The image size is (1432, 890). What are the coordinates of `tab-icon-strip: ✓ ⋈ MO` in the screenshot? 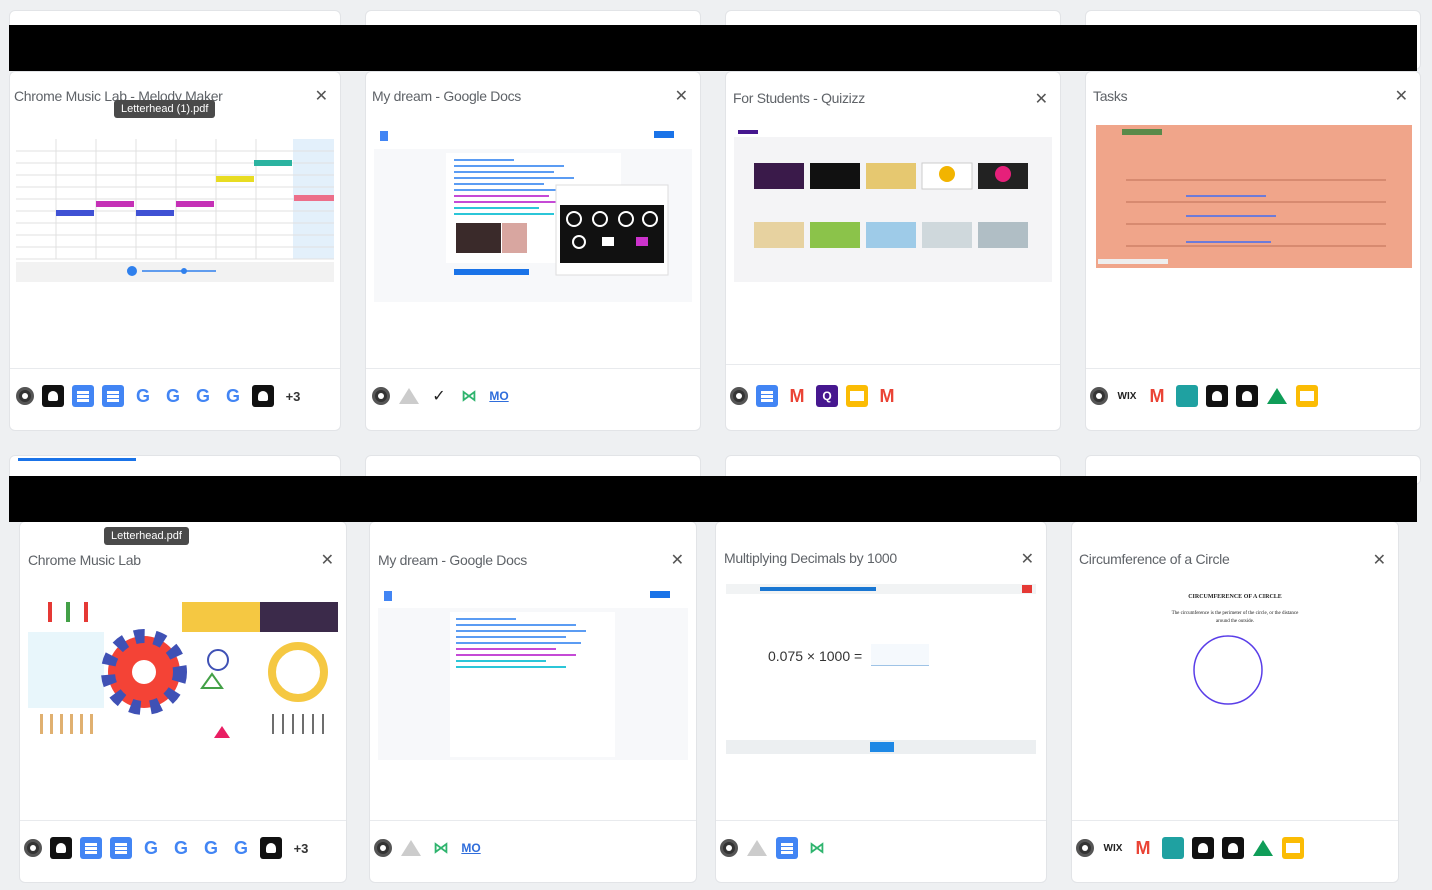 It's located at (441, 396).